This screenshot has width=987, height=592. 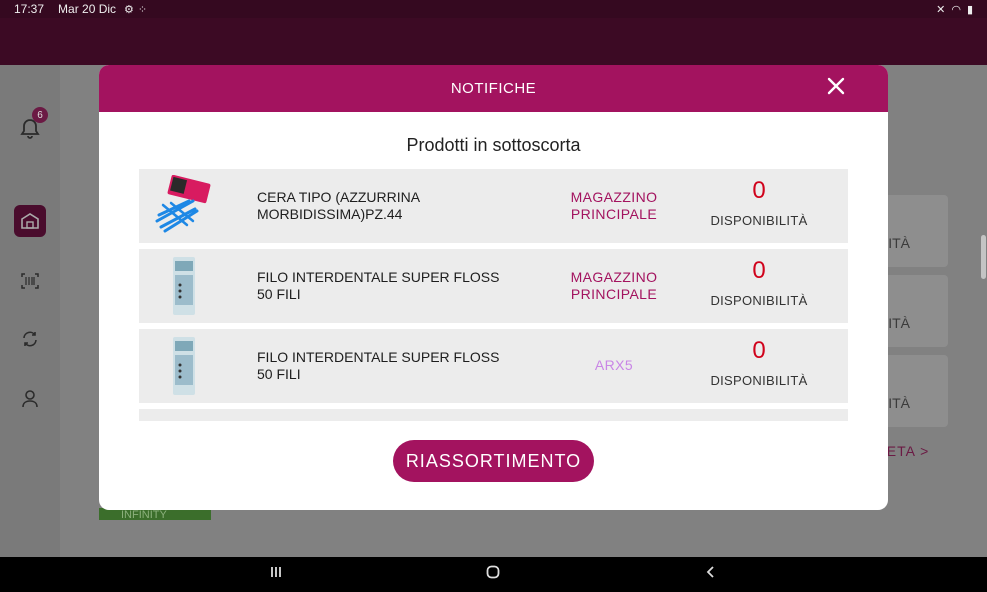 What do you see at coordinates (87, 9) in the screenshot?
I see `status-date: Mar 20 Dic` at bounding box center [87, 9].